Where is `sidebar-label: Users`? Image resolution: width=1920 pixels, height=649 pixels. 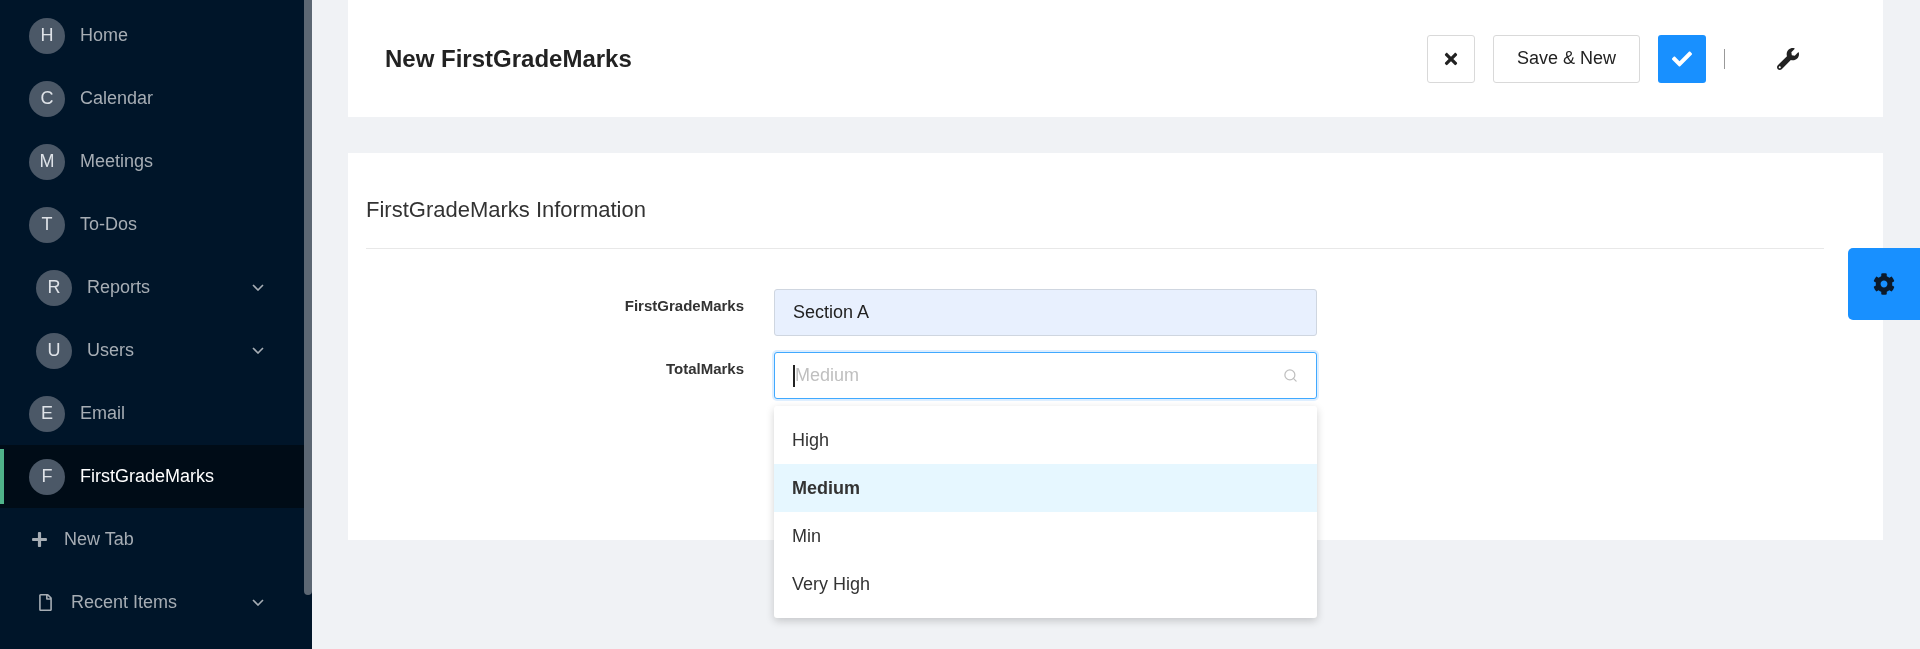 sidebar-label: Users is located at coordinates (110, 350).